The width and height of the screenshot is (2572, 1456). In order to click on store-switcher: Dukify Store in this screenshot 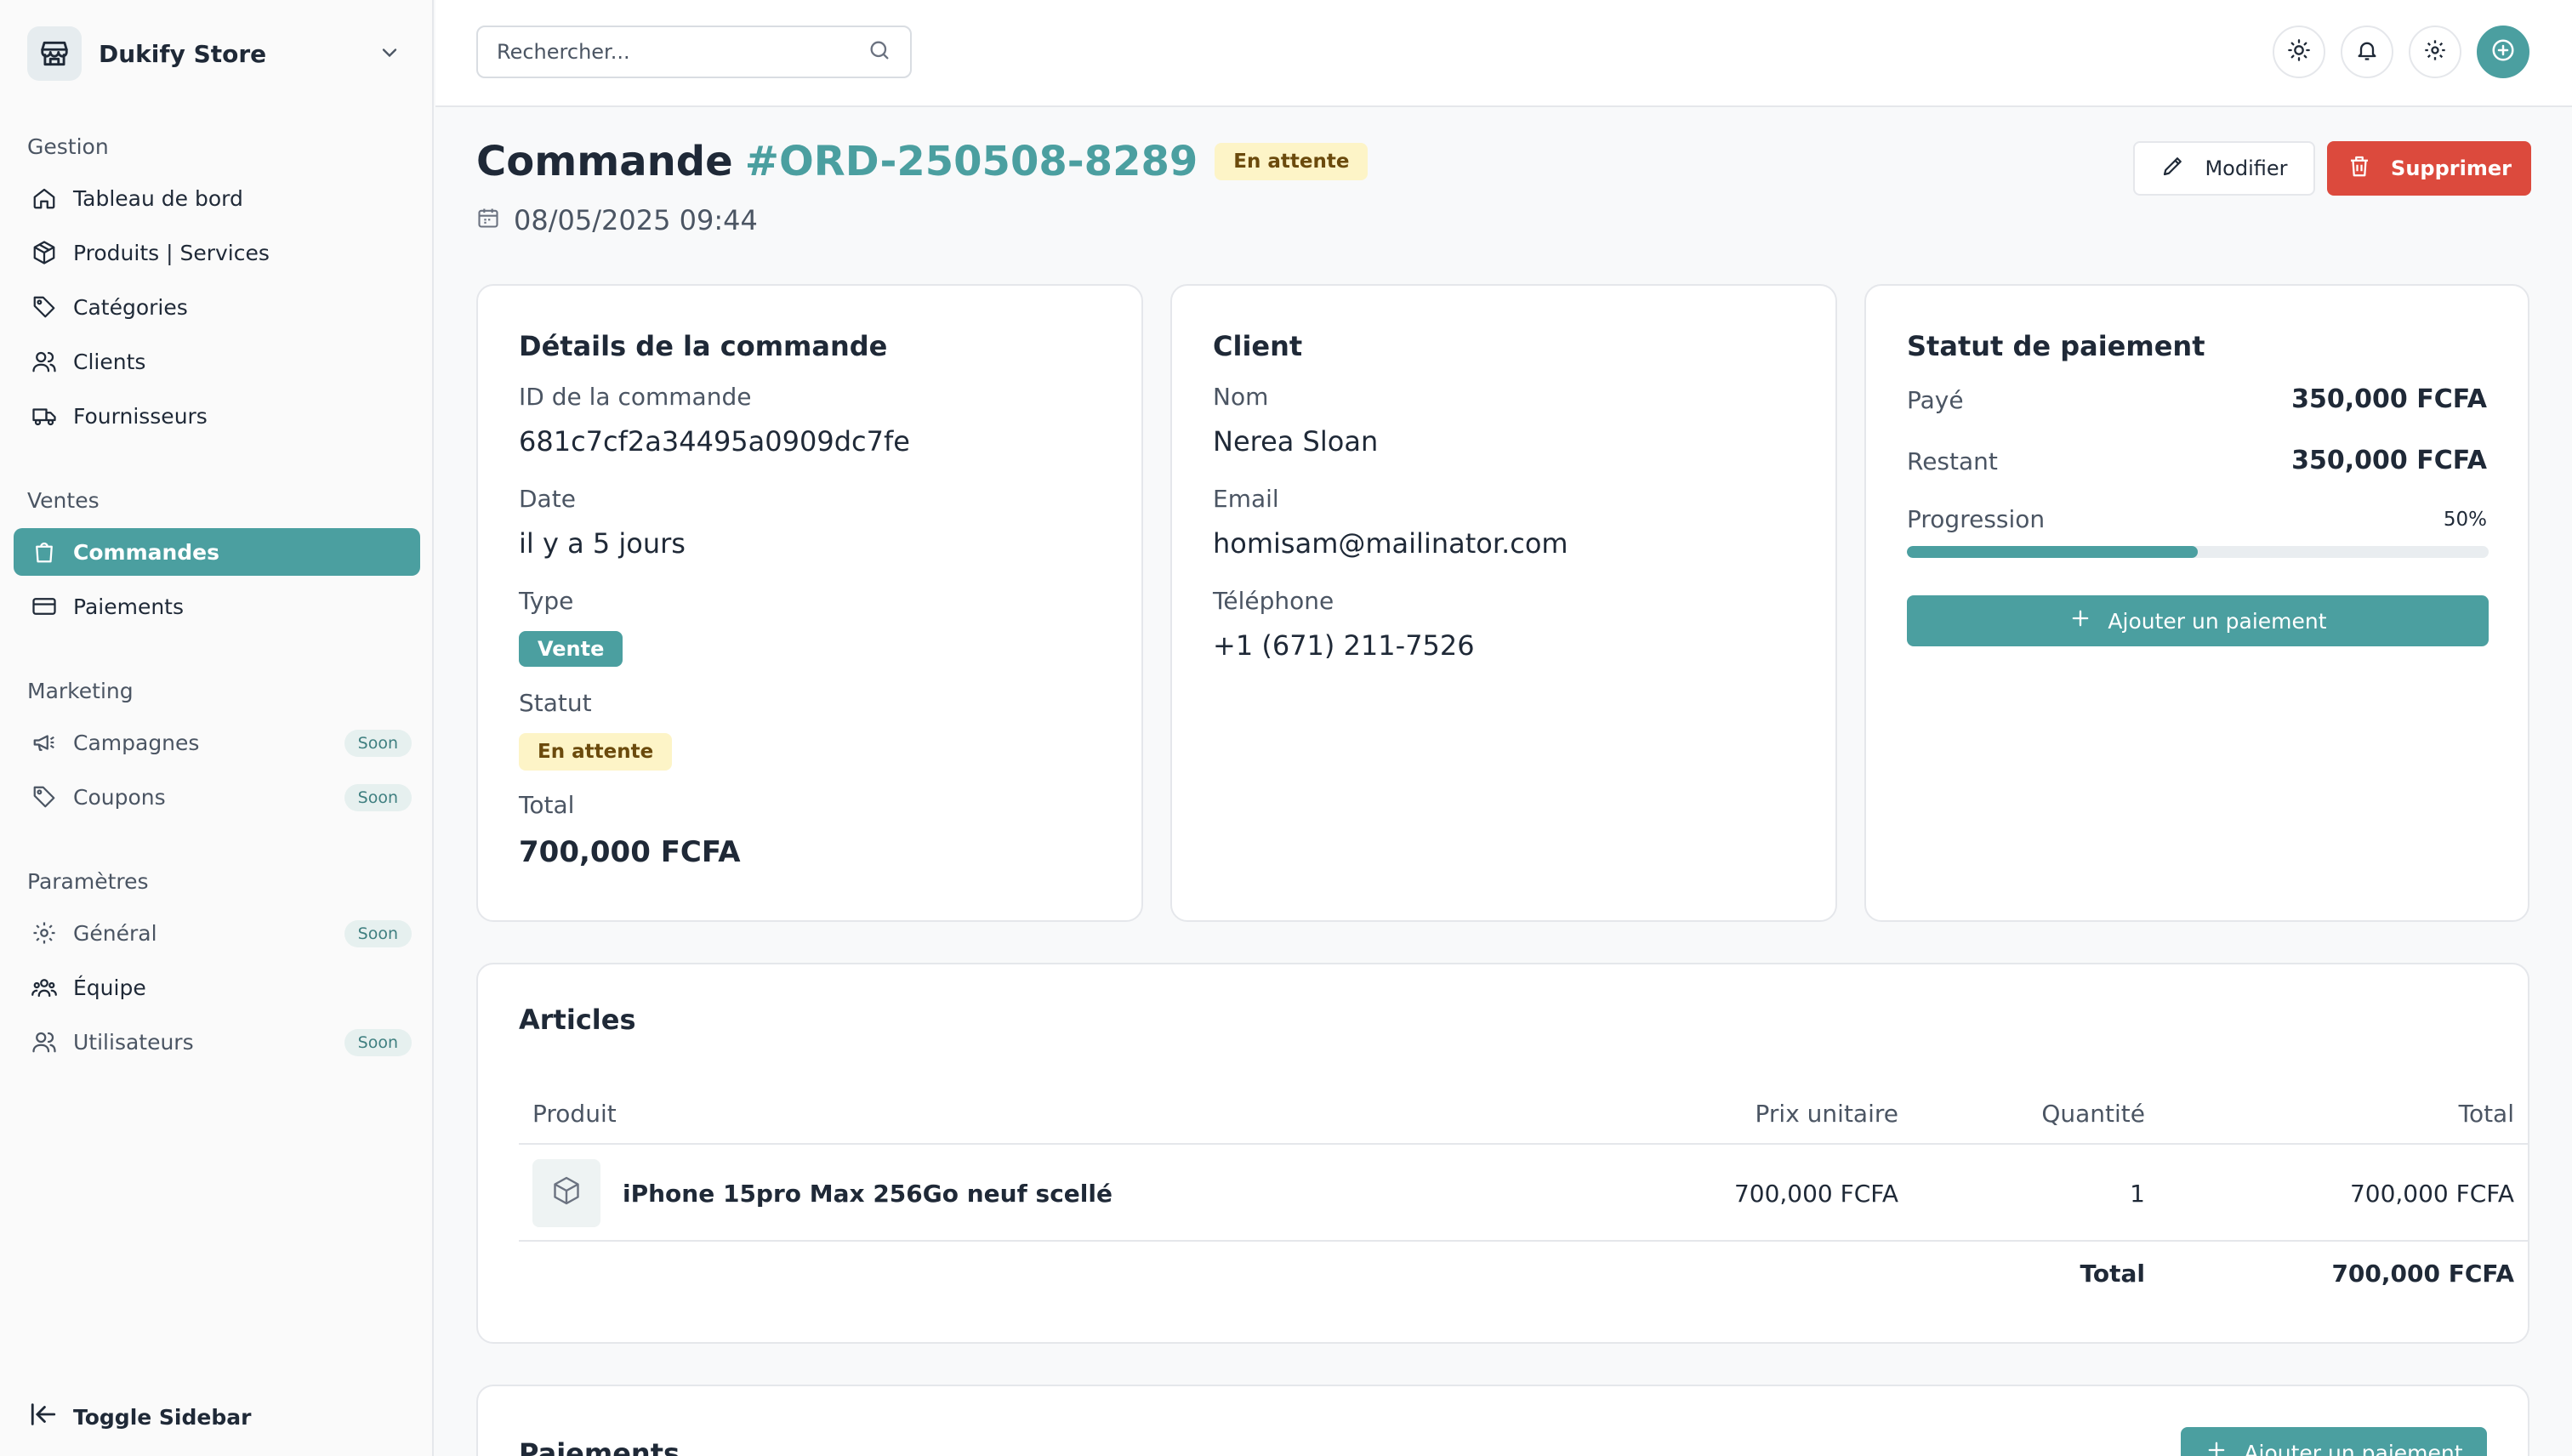, I will do `click(214, 54)`.